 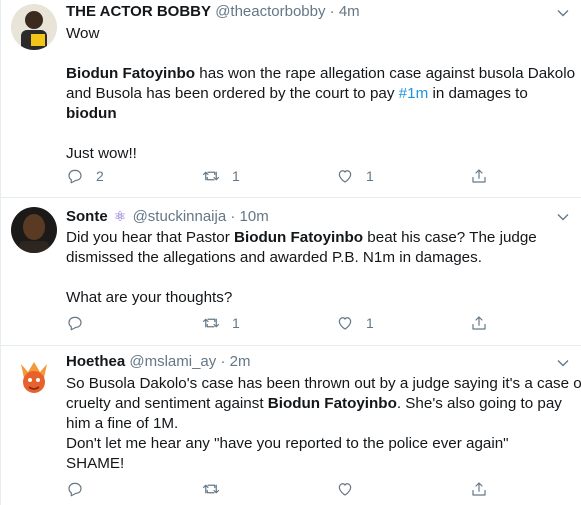 I want to click on text-segment: SHAME!, so click(x=95, y=463).